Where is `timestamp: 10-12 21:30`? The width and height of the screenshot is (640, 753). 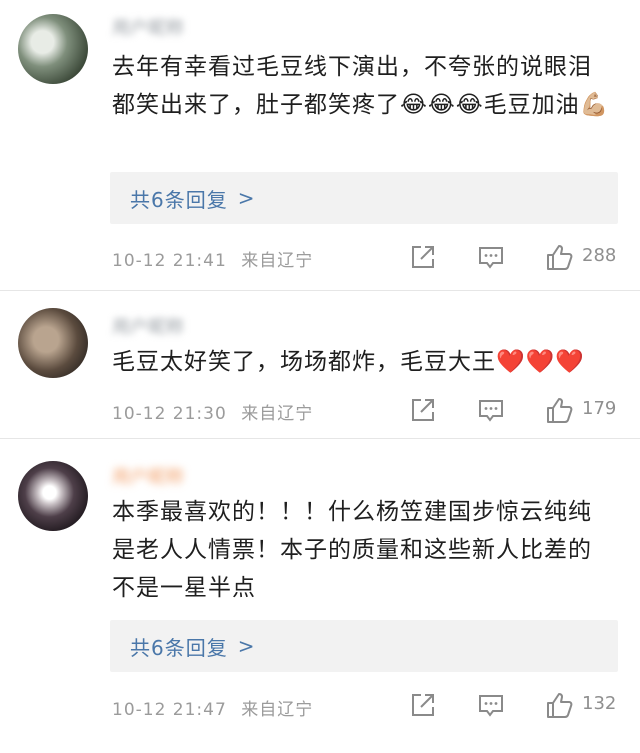
timestamp: 10-12 21:30 is located at coordinates (169, 414).